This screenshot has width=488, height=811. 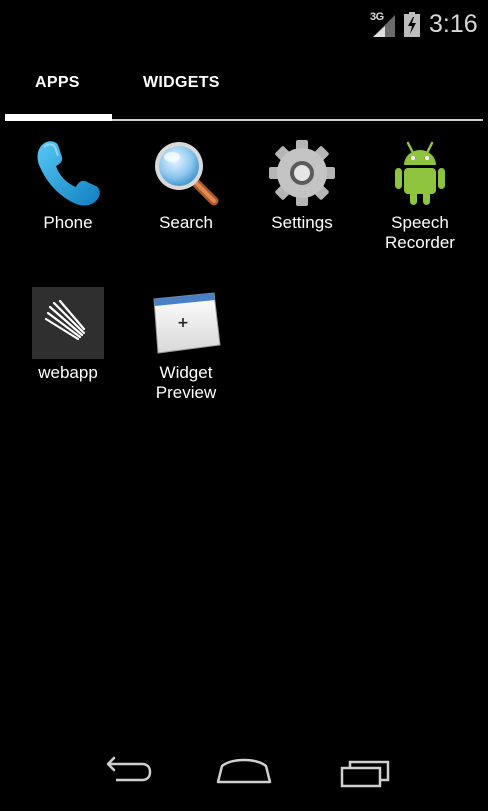 I want to click on recent-apps-icon, so click(x=366, y=772).